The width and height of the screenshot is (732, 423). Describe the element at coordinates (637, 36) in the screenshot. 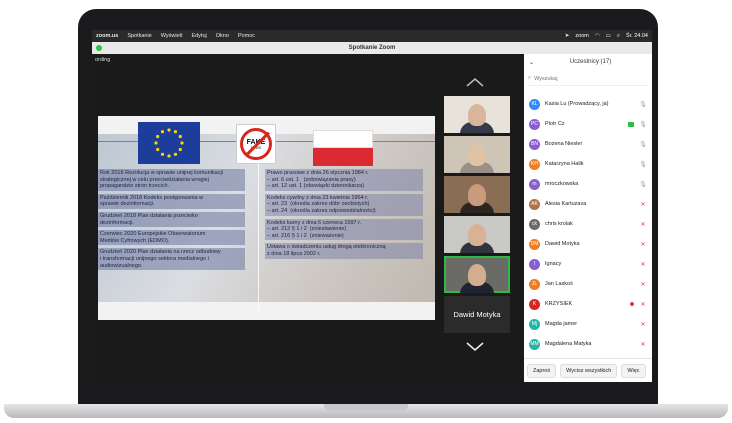

I see `menu-clock: Śr. 24.04` at that location.